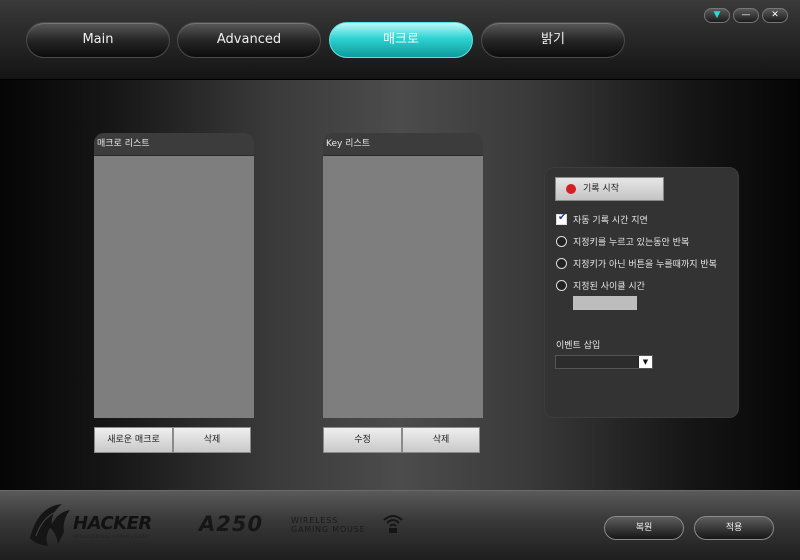 This screenshot has width=800, height=560. I want to click on option-repeat-while-held: 지정키를 누르고 있는동안 반복, so click(622, 241).